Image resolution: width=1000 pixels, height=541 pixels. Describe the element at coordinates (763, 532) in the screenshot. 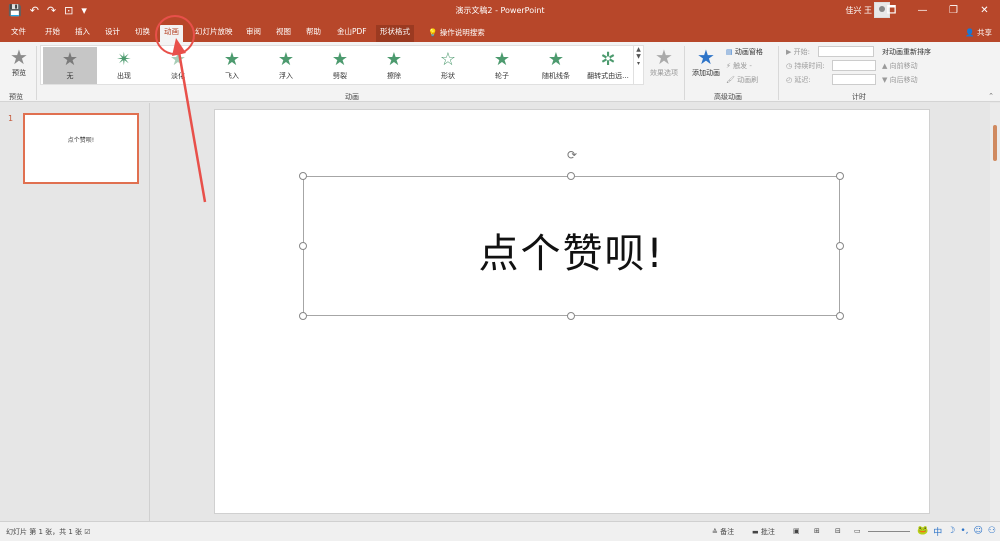

I see `comments-button: ▬ 批注` at that location.